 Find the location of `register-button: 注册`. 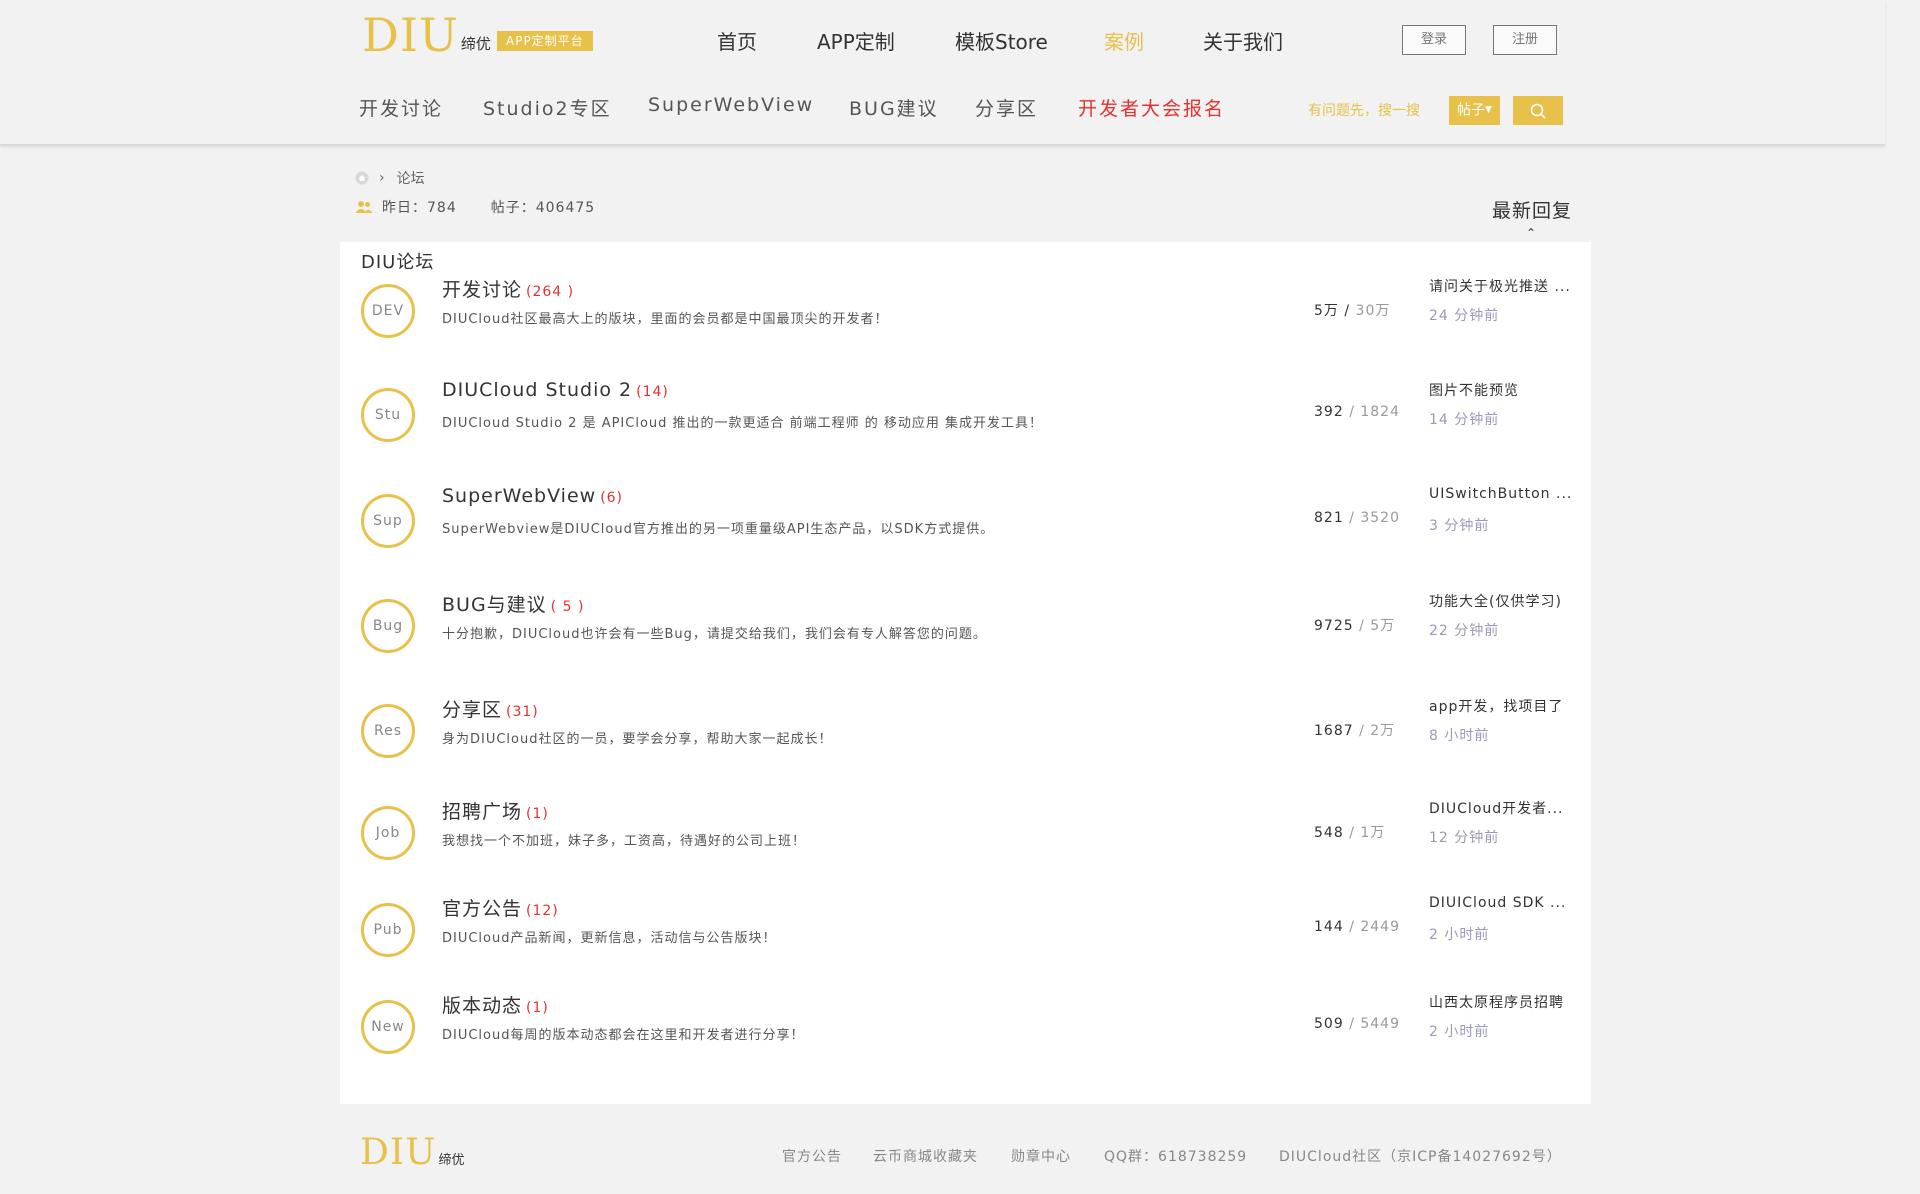

register-button: 注册 is located at coordinates (1525, 40).